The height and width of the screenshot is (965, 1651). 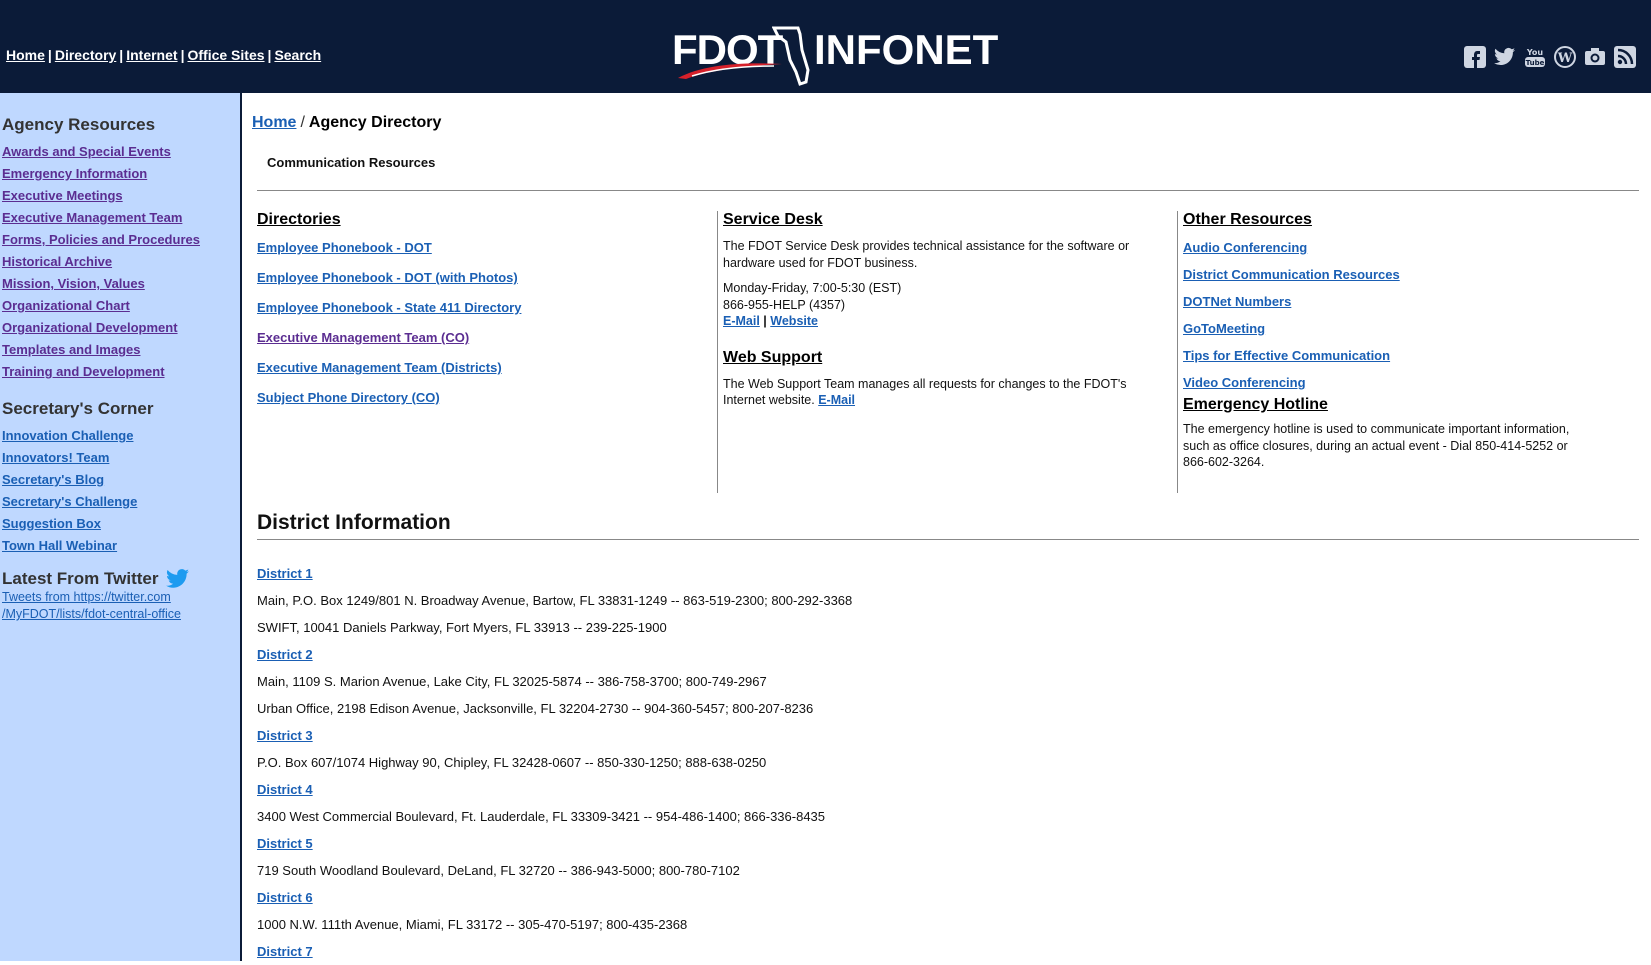 I want to click on nav-directory-link: Directory, so click(x=85, y=55).